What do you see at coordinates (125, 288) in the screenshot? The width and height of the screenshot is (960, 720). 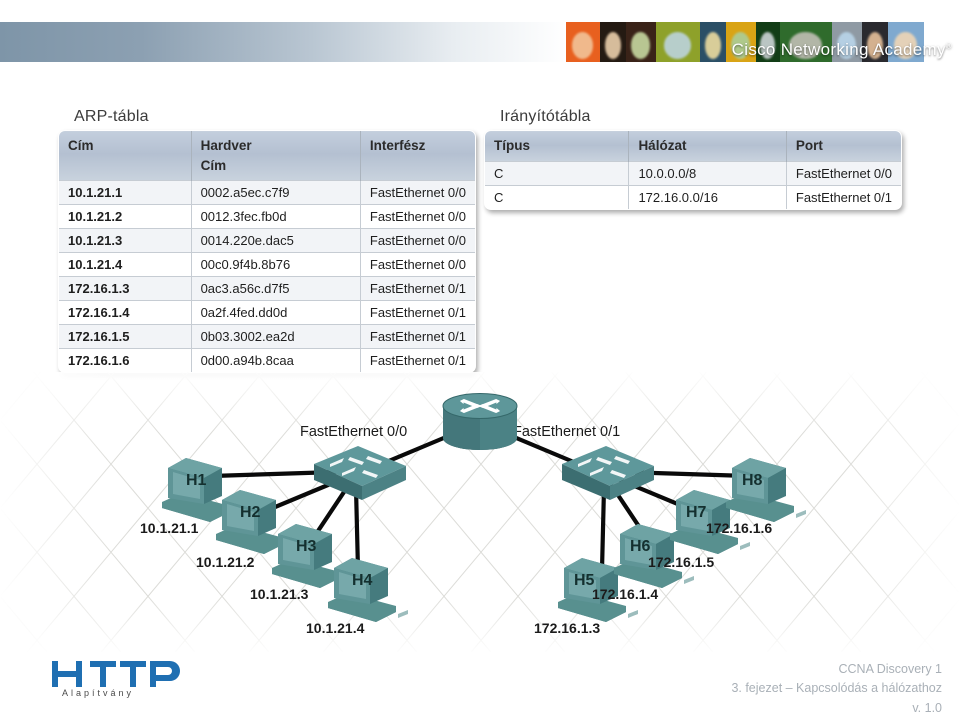 I see `table-cell: 172.16.1.3` at bounding box center [125, 288].